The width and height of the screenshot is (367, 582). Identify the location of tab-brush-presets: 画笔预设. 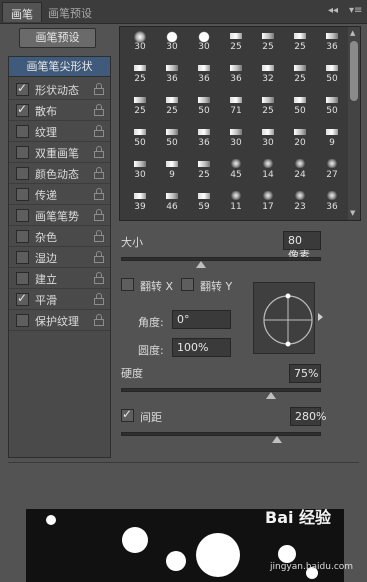
(70, 12).